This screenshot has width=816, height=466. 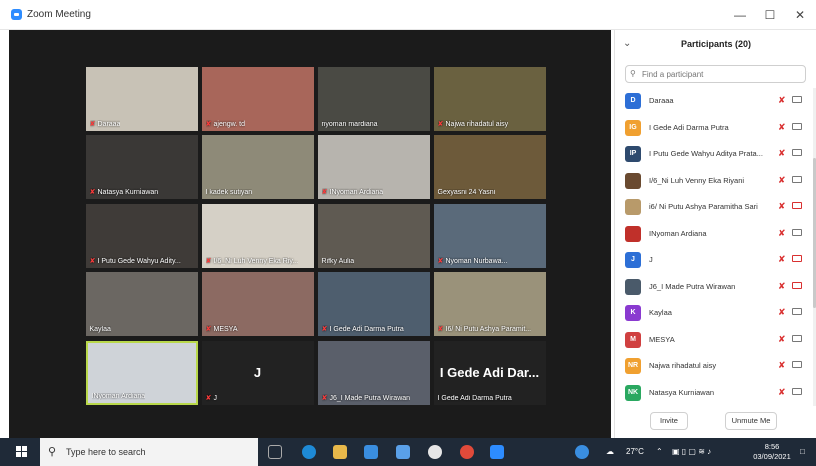 I want to click on video-tile: ✘ I Gede Adi Darma Putra, so click(x=373, y=304).